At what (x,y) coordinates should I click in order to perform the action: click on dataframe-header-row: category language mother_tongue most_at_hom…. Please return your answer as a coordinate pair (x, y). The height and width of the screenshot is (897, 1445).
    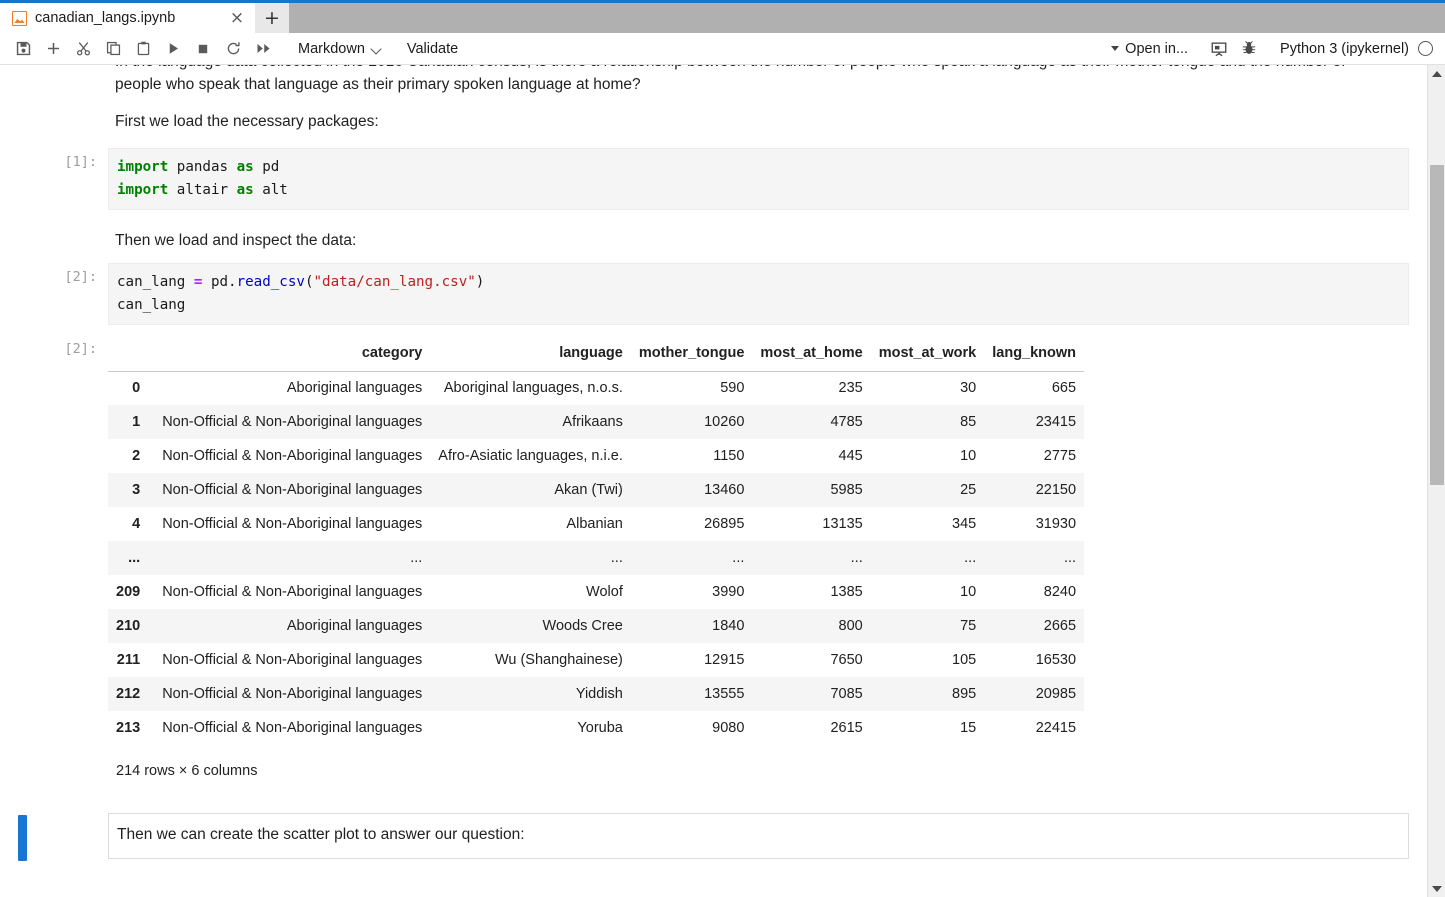
    Looking at the image, I should click on (596, 355).